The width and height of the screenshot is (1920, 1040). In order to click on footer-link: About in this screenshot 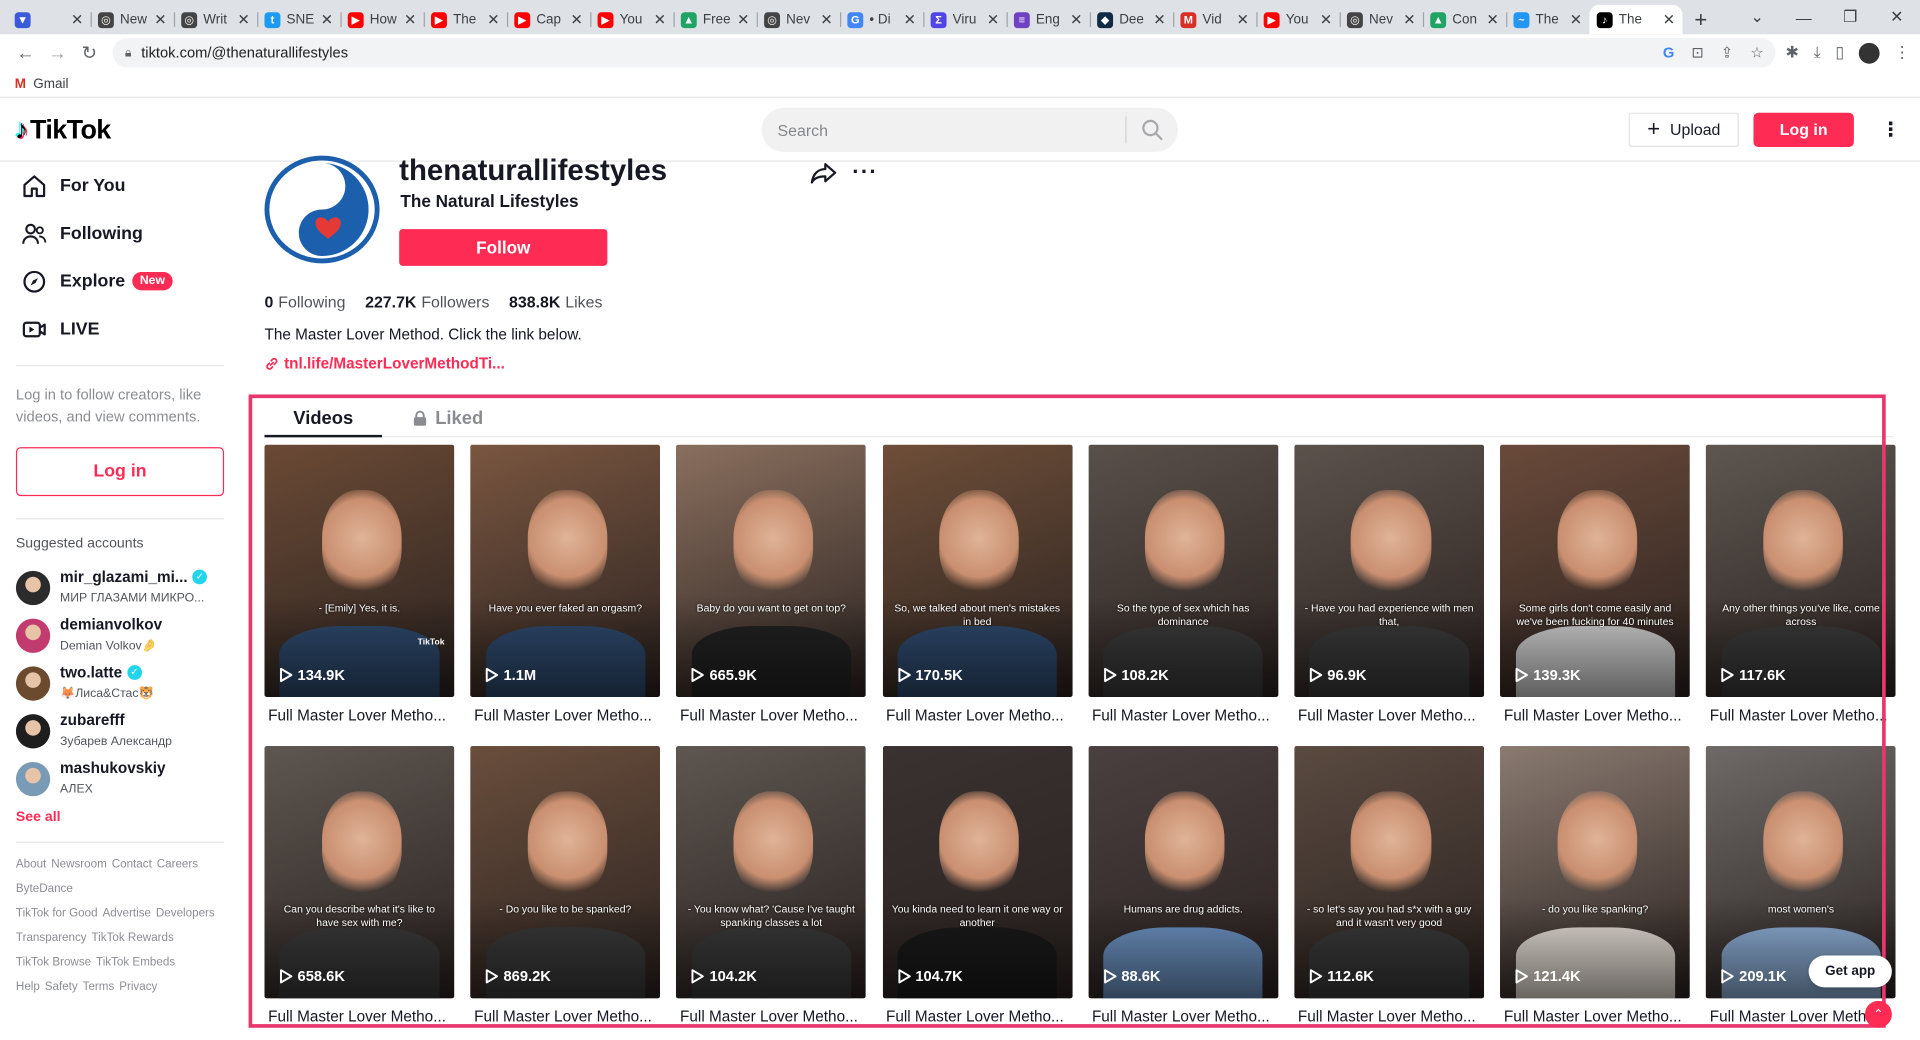, I will do `click(31, 864)`.